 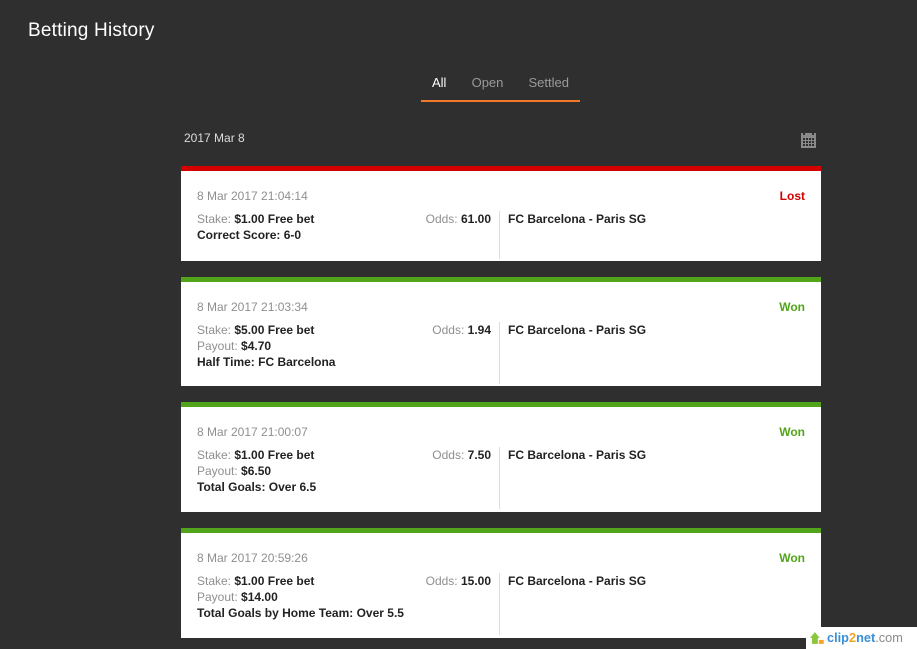 I want to click on bet-selection: Half Time: FC Barcelona, so click(x=266, y=362).